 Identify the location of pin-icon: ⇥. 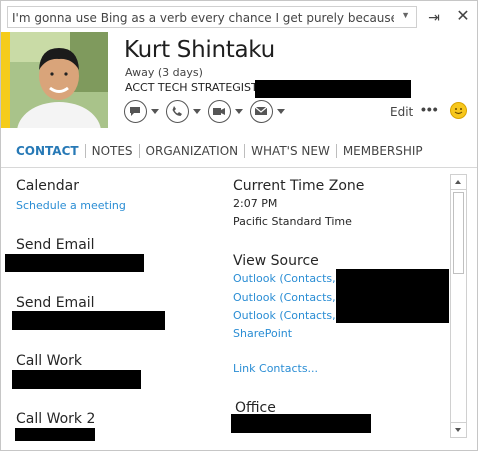
(434, 17).